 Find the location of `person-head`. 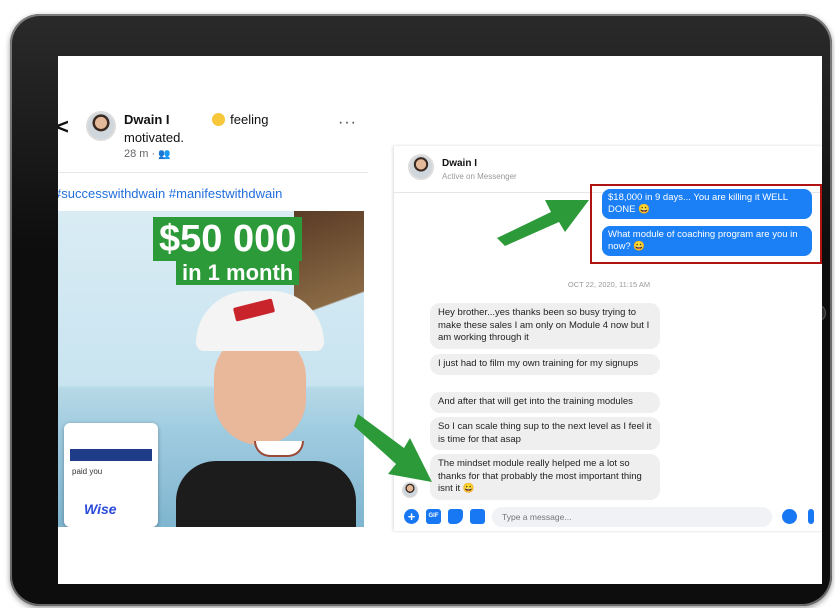

person-head is located at coordinates (261, 381).